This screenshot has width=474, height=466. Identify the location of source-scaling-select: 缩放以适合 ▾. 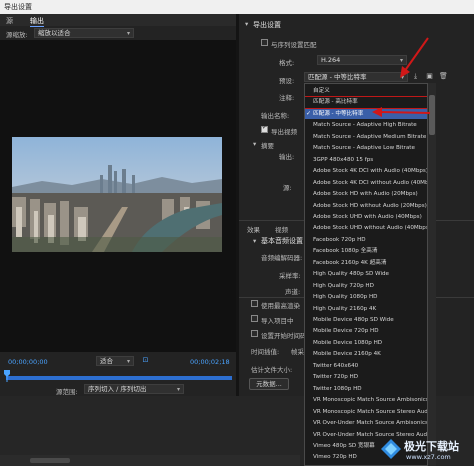
(84, 33).